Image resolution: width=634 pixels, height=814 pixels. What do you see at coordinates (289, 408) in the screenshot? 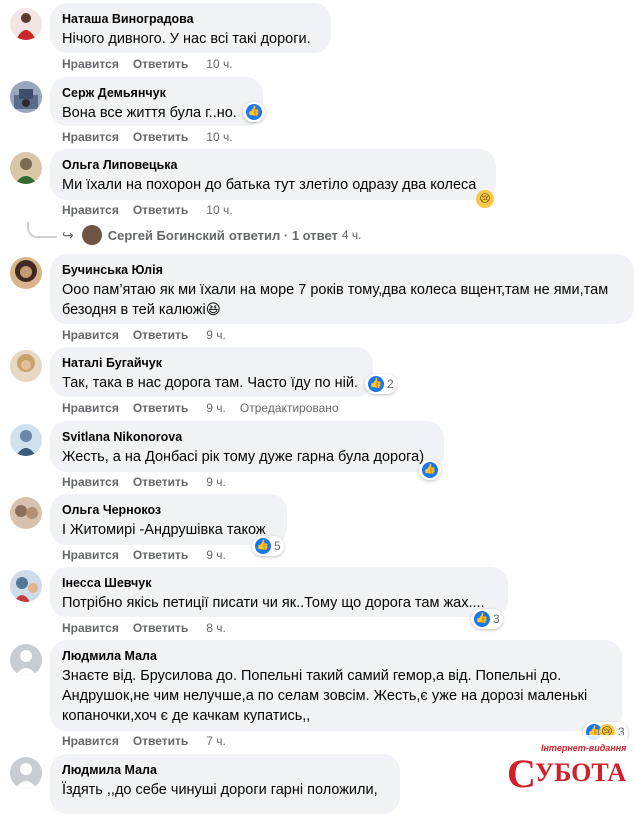
I see `edited-label: Отредактировано` at bounding box center [289, 408].